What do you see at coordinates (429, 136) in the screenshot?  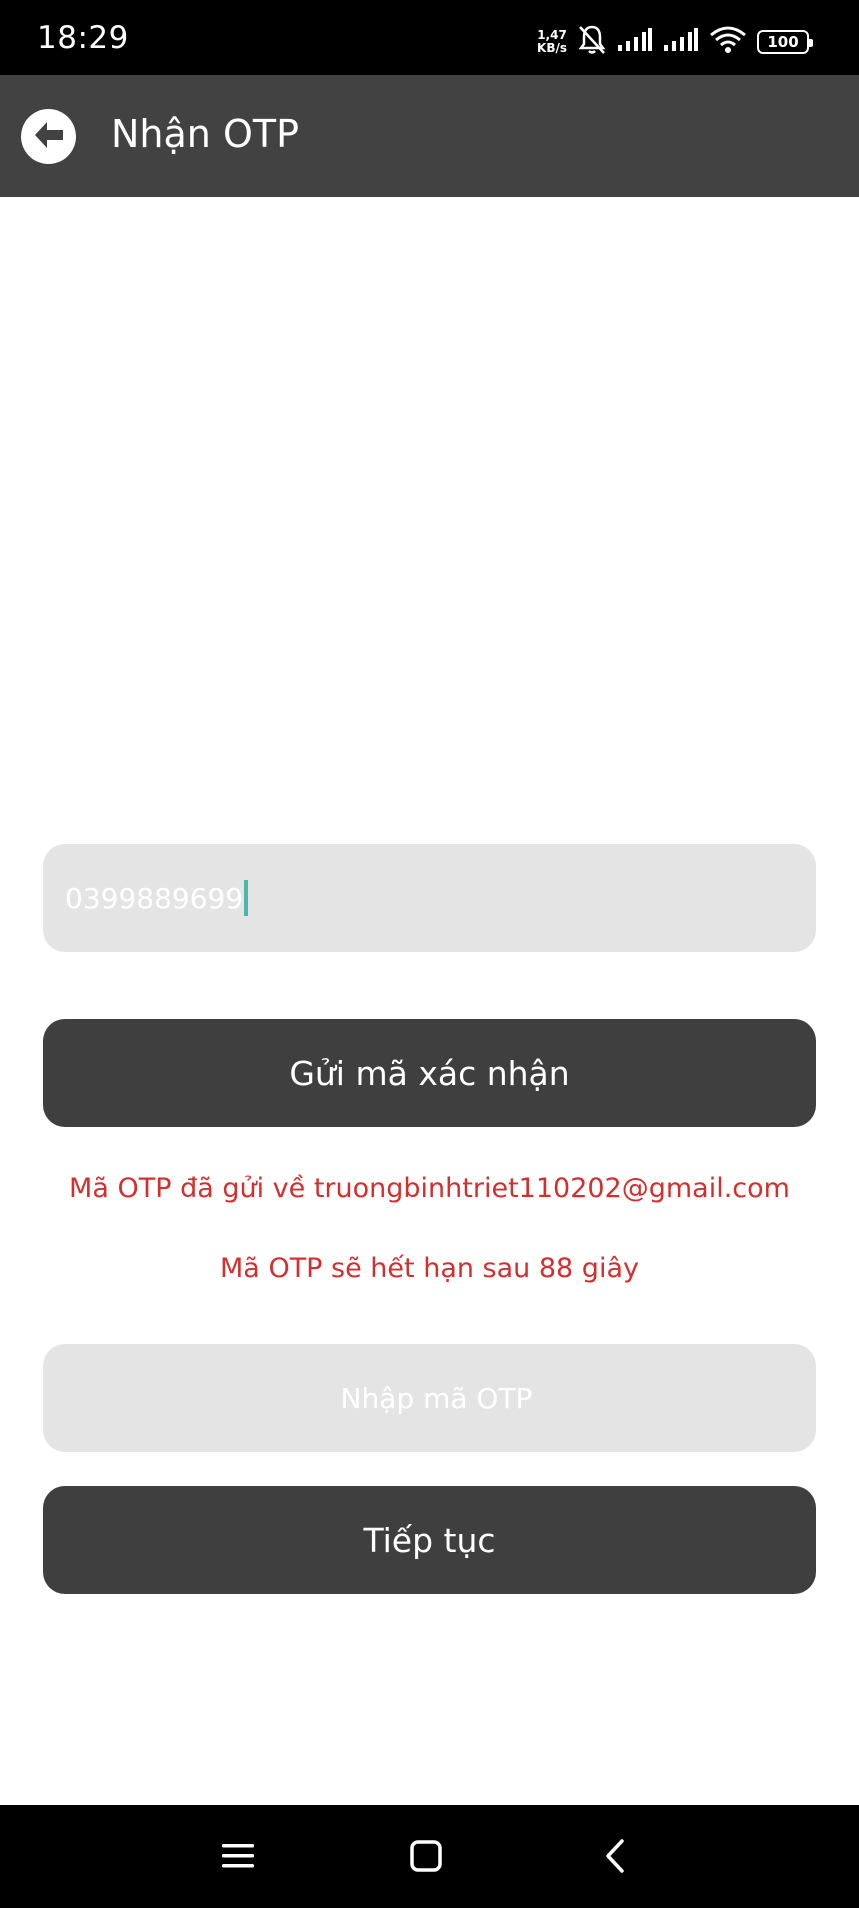 I see `app-bar: Nhận OTP` at bounding box center [429, 136].